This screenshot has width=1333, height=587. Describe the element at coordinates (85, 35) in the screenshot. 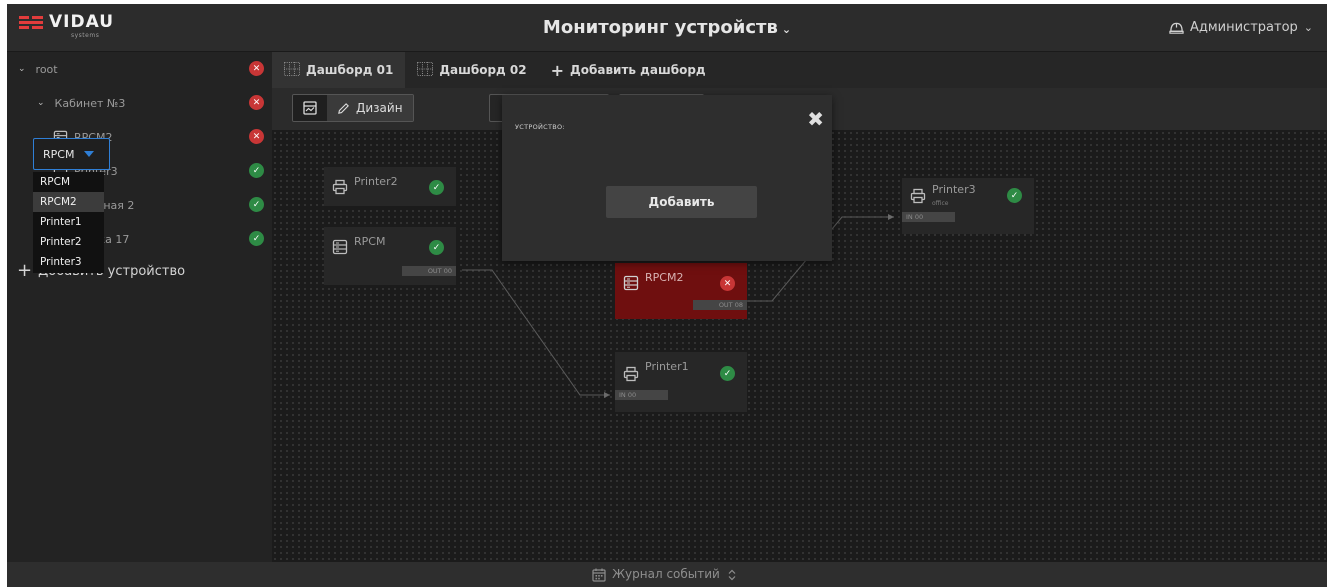

I see `brand-subtitle: systems` at that location.